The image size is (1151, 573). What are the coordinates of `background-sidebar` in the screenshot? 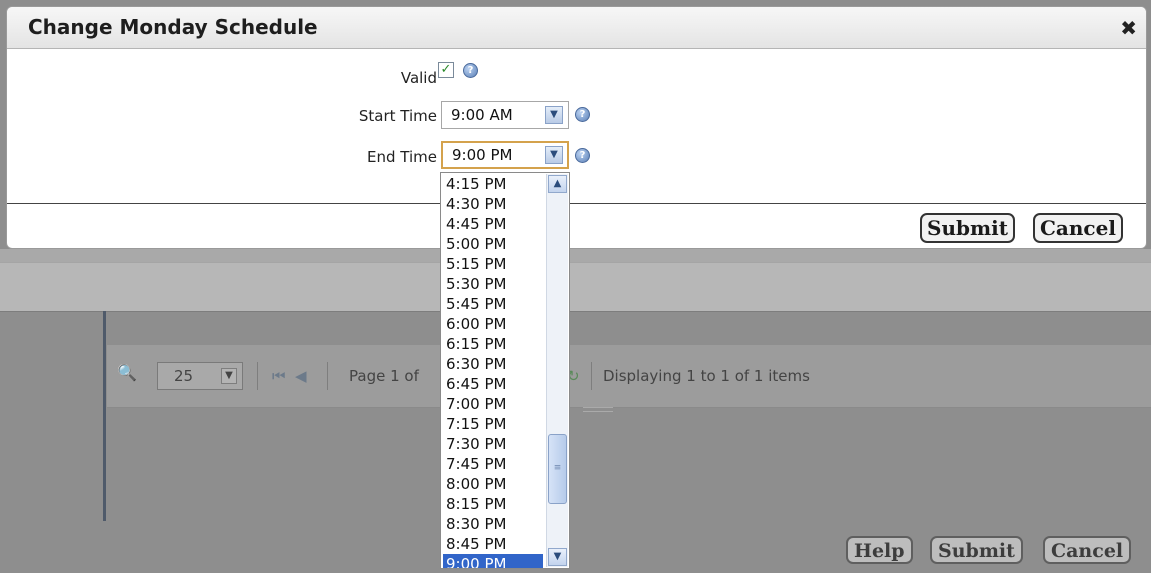 It's located at (104, 416).